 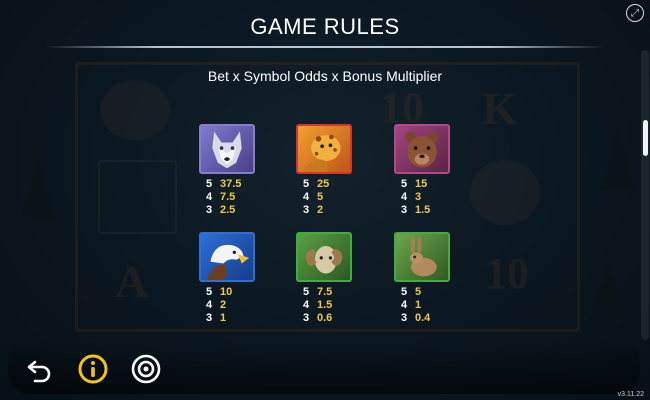 I want to click on paytable-entry-bear: 5 15 43 3 1.5, so click(x=425, y=170).